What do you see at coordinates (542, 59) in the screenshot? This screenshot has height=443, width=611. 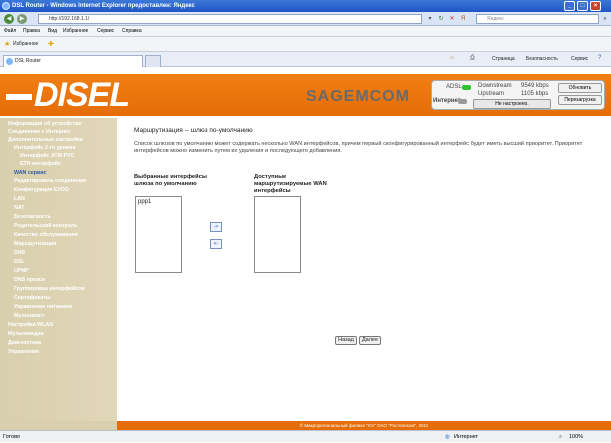 I see `security-menu: Безопасность` at bounding box center [542, 59].